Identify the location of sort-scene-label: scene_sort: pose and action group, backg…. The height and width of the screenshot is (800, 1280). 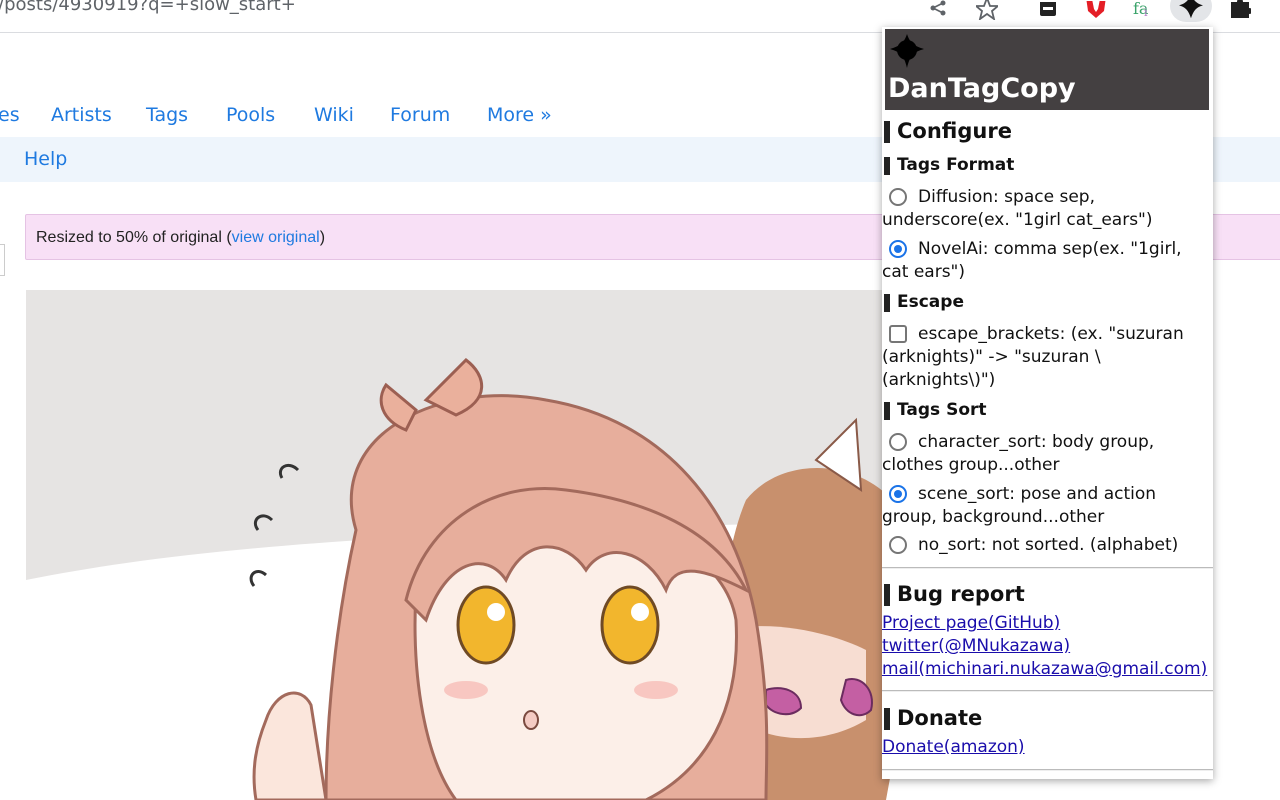
(1019, 505).